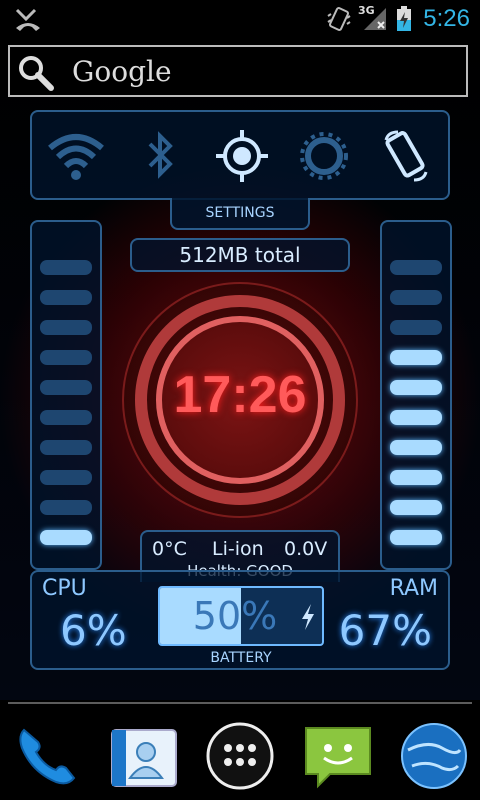  I want to click on browser-icon, so click(434, 756).